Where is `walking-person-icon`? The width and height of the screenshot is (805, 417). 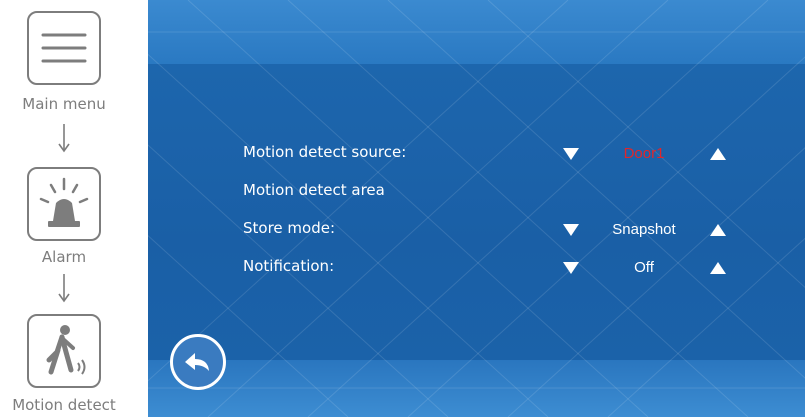
walking-person-icon is located at coordinates (66, 350).